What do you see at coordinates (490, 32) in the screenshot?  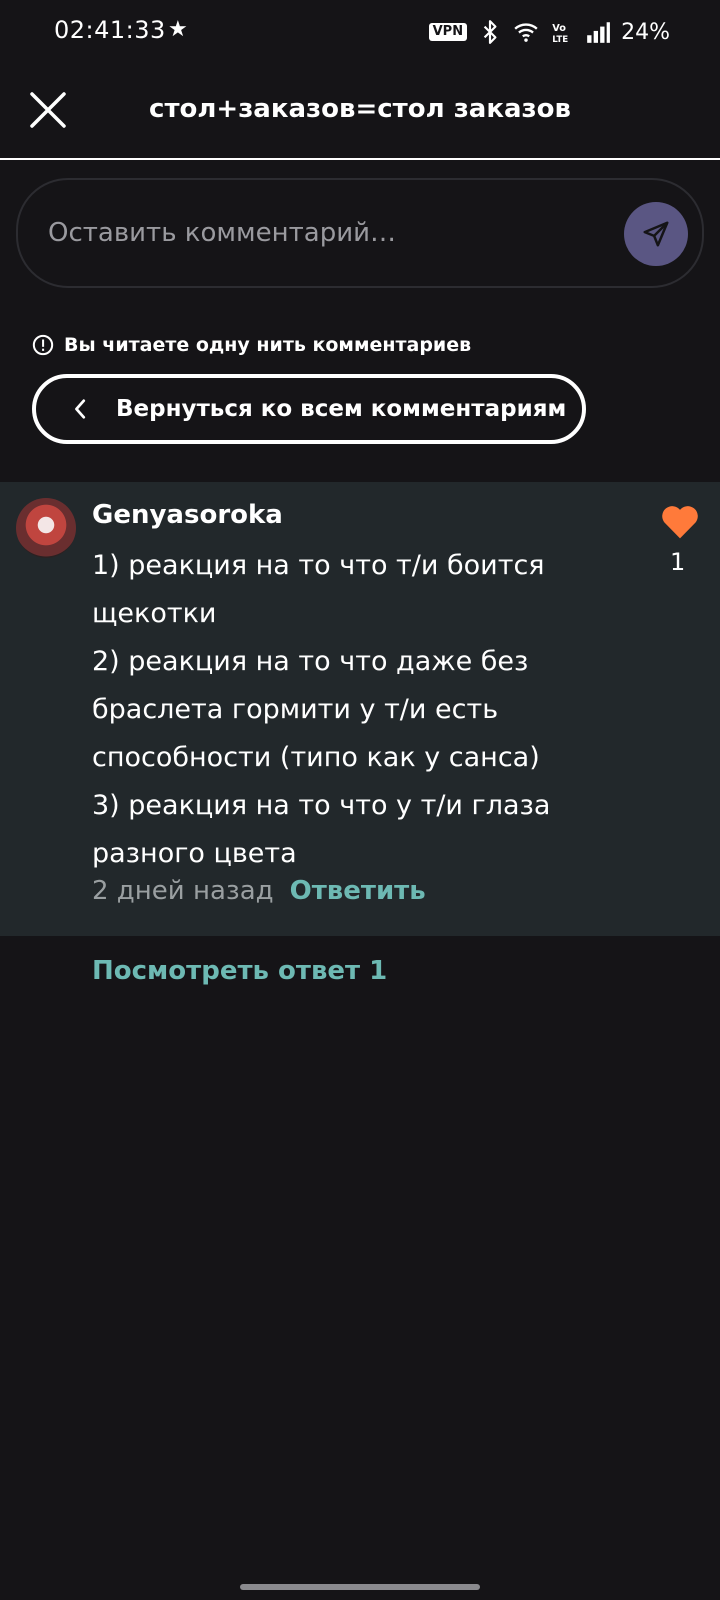 I see `bluetooth-icon` at bounding box center [490, 32].